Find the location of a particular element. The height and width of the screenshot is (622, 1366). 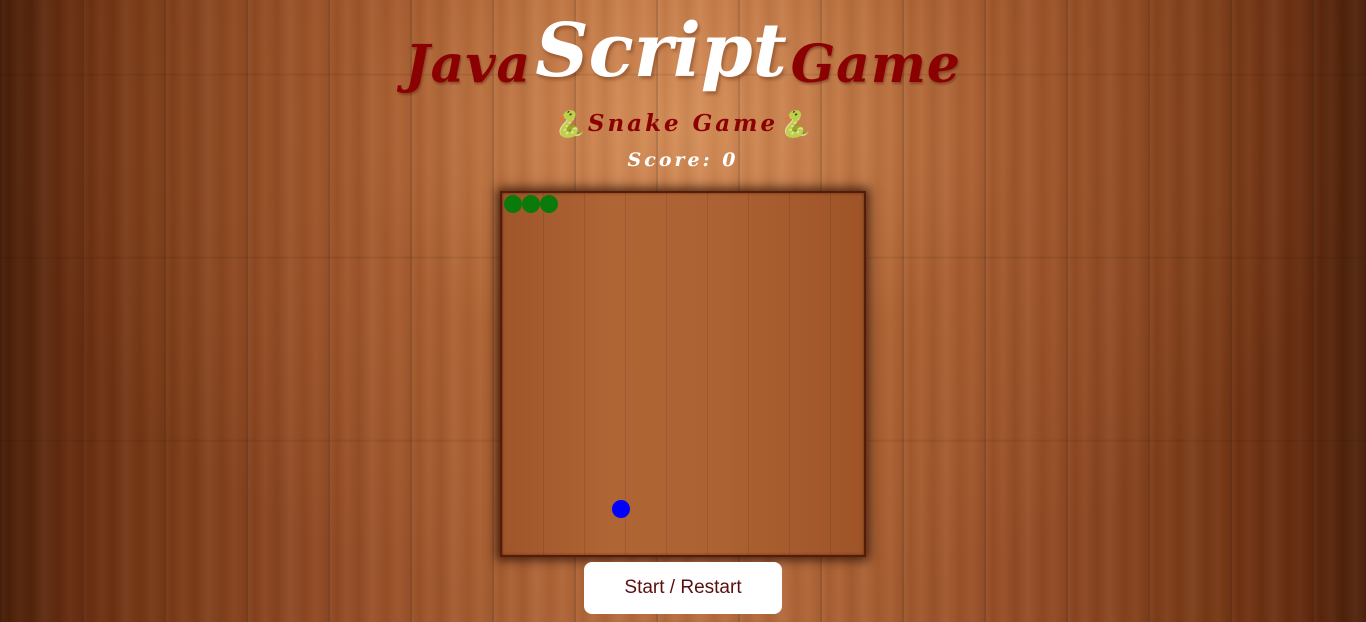

snake-head is located at coordinates (549, 204).